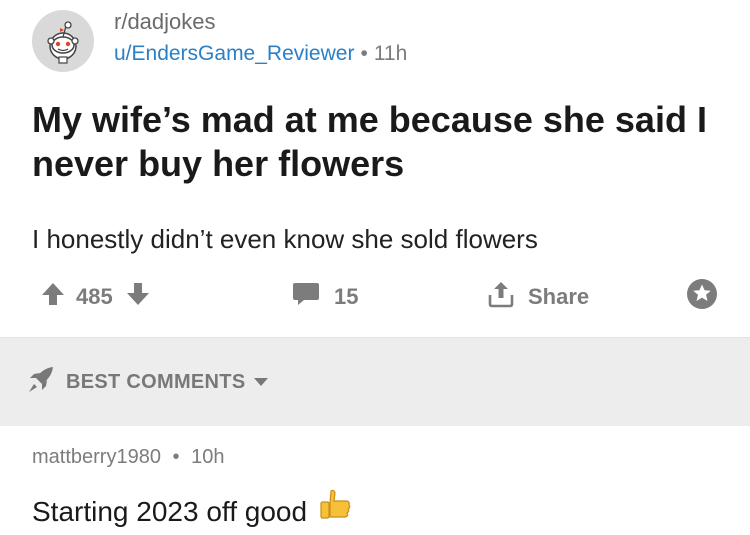  Describe the element at coordinates (260, 22) in the screenshot. I see `subreddit-link: r/dadjokes` at that location.